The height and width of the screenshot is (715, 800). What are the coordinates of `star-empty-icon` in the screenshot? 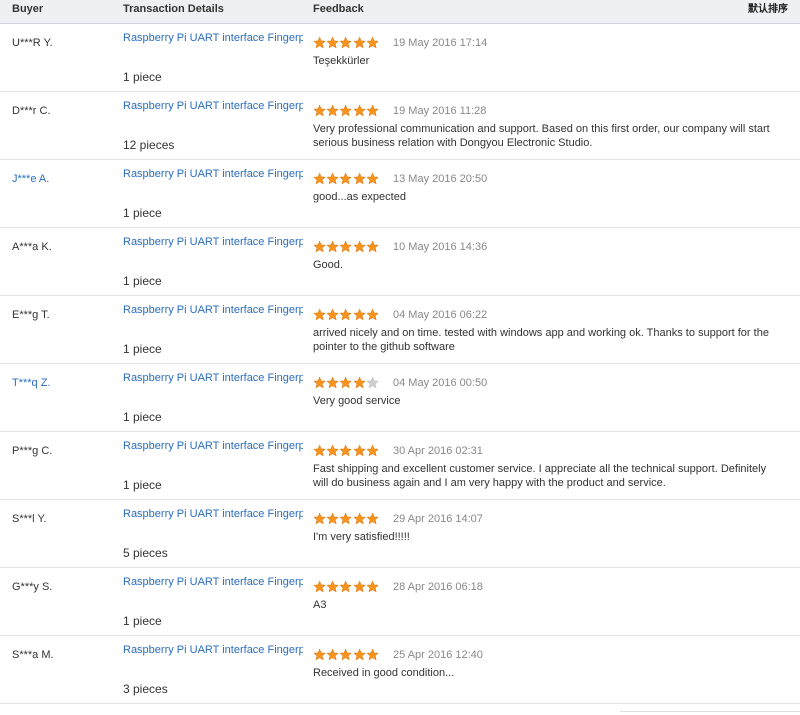 It's located at (372, 382).